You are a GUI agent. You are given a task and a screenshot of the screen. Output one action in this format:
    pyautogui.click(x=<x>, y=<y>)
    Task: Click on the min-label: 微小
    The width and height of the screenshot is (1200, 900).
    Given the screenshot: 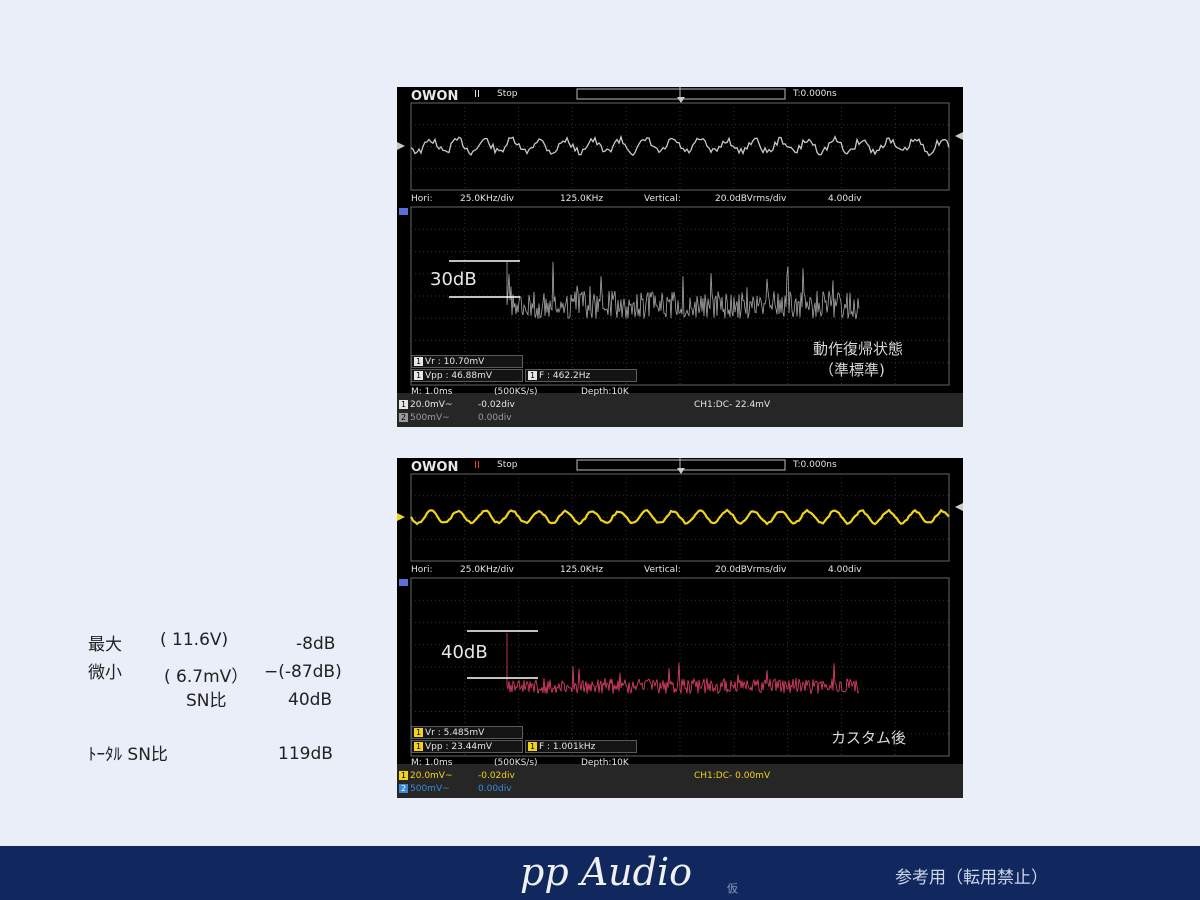 What is the action you would take?
    pyautogui.click(x=105, y=673)
    